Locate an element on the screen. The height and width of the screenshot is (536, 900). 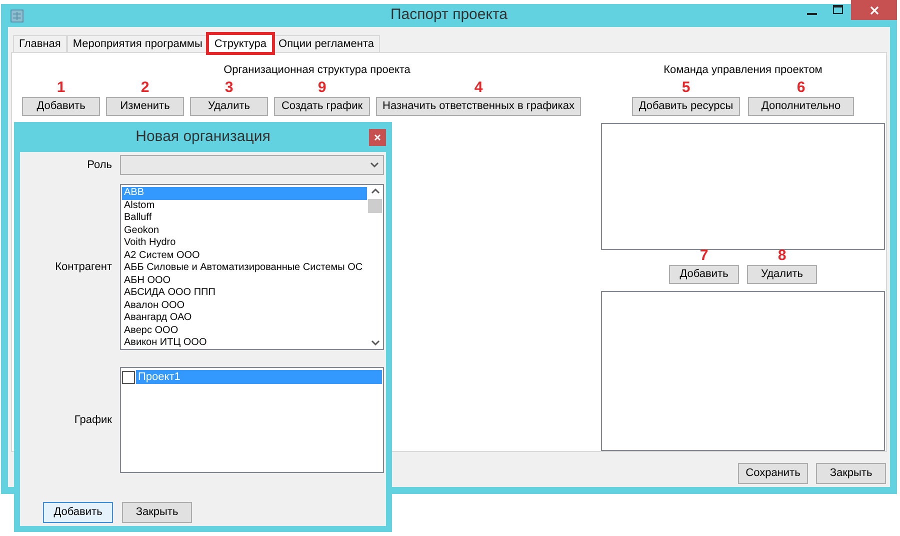
toolbar-button: Создать график is located at coordinates (322, 106).